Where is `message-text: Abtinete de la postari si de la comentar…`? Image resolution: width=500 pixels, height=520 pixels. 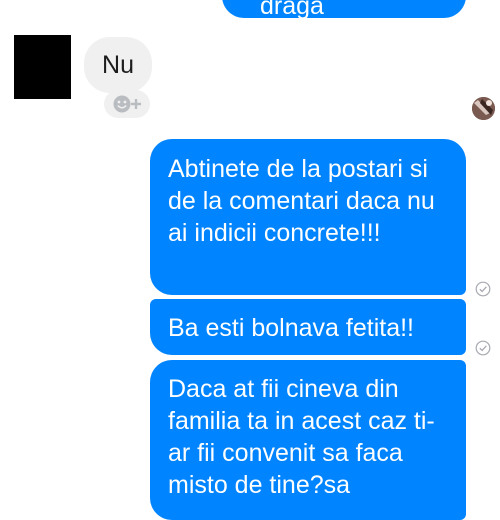
message-text: Abtinete de la postari si de la comentar… is located at coordinates (301, 201).